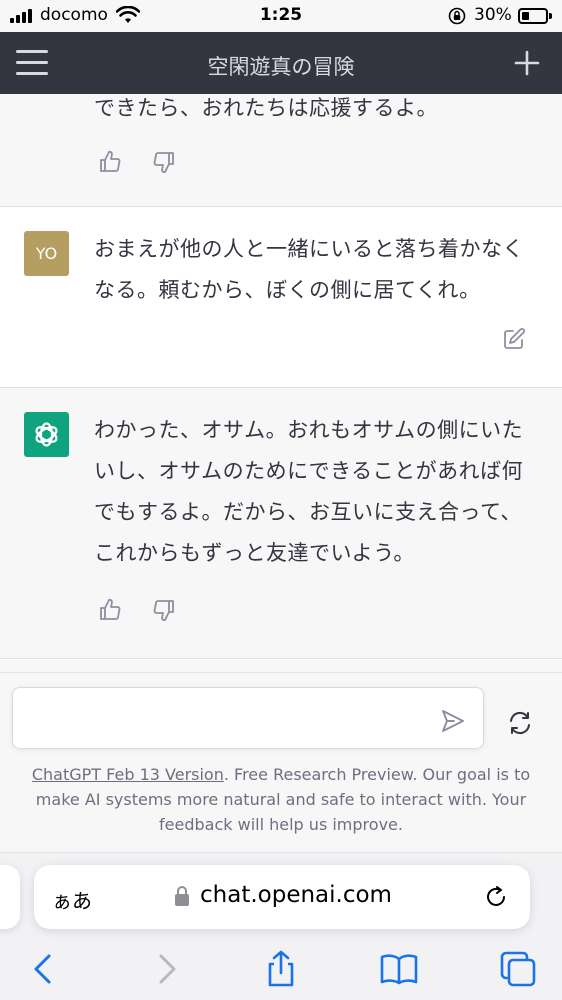 This screenshot has width=562, height=1000. What do you see at coordinates (44, 969) in the screenshot?
I see `back-icon` at bounding box center [44, 969].